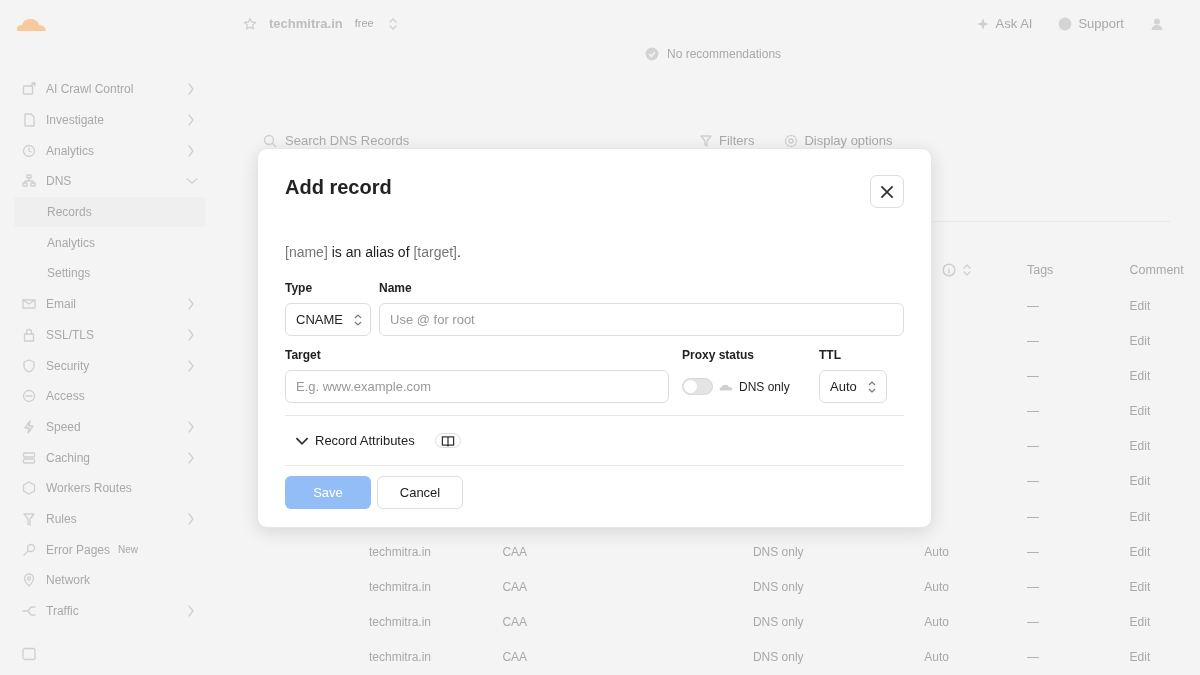 The width and height of the screenshot is (1200, 675). I want to click on plan-label: free, so click(364, 24).